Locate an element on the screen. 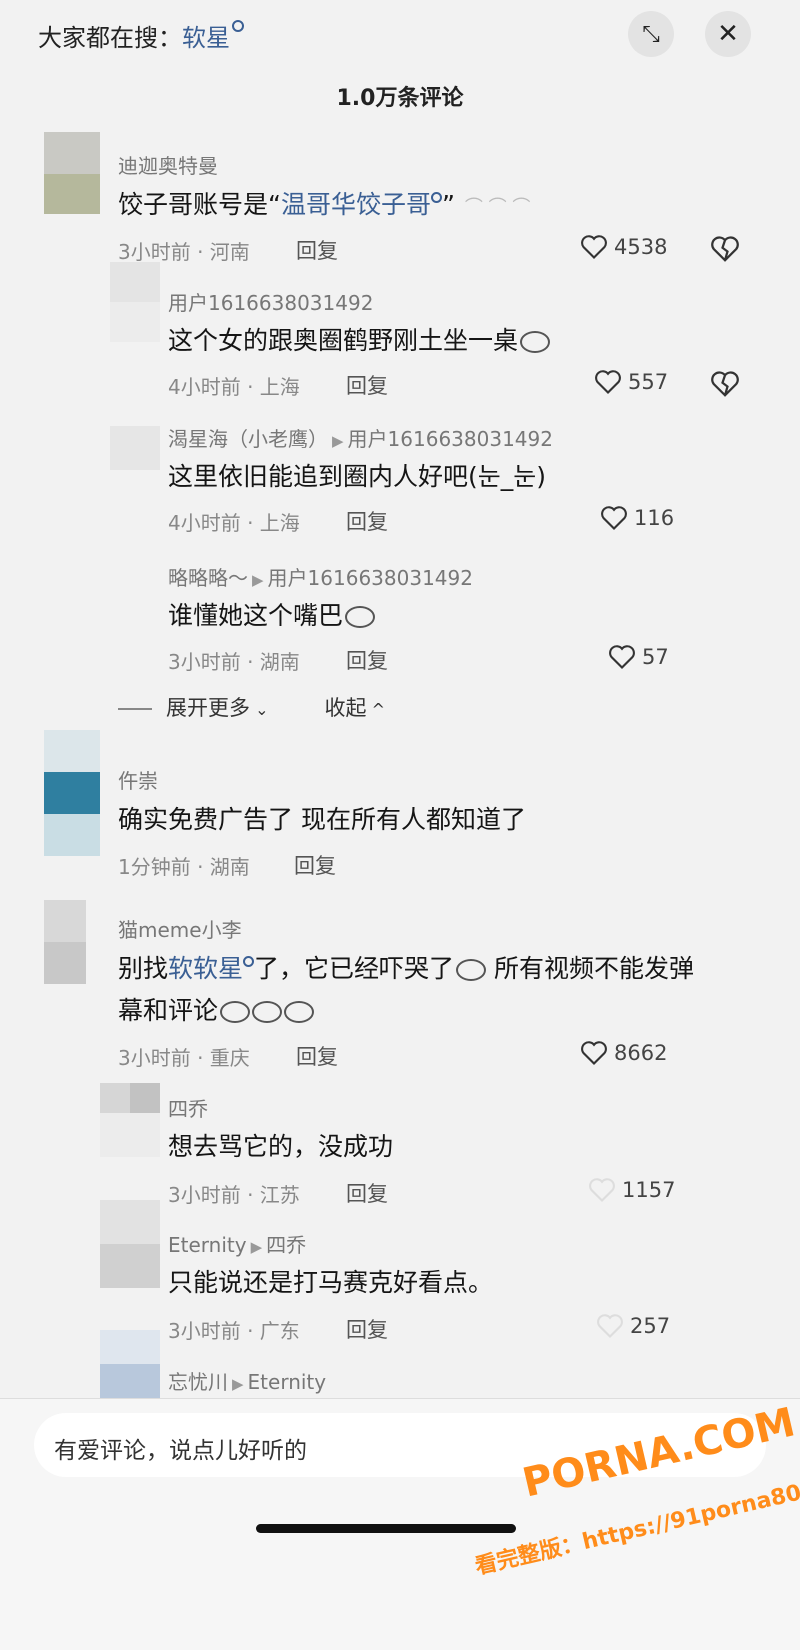  comment-username: 略略略～ ▶ 用户1616638031492 is located at coordinates (320, 576).